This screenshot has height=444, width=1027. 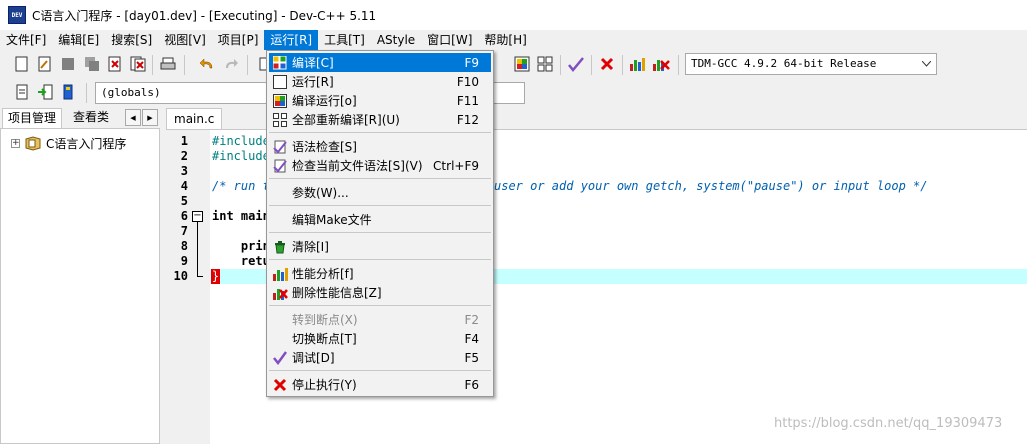 I want to click on run-menu-syntax-check-file: 检查当前文件语法[S](V) Ctrl+F9, so click(x=380, y=165).